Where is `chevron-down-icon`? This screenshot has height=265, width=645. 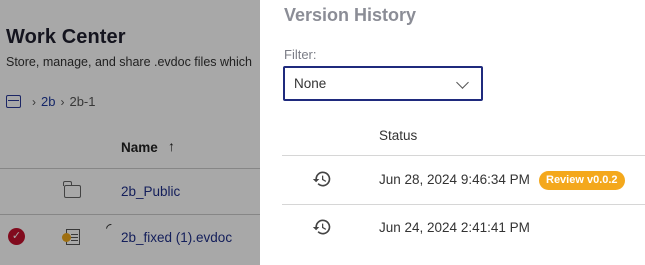
chevron-down-icon is located at coordinates (462, 82).